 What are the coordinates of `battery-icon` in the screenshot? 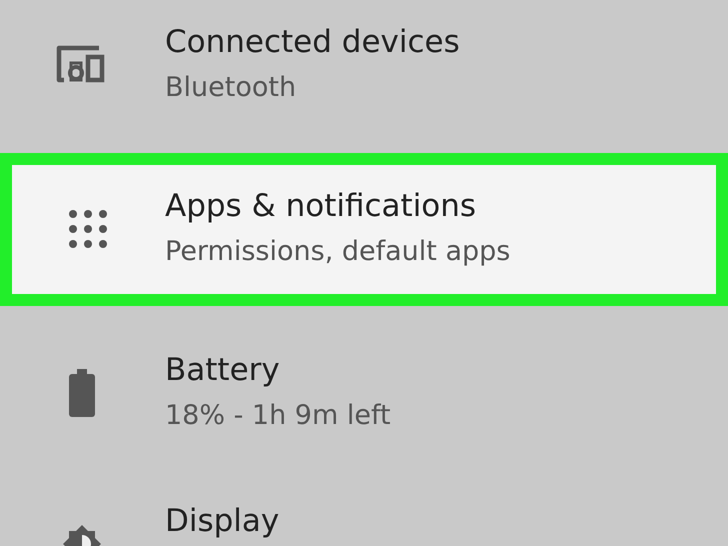 It's located at (81, 393).